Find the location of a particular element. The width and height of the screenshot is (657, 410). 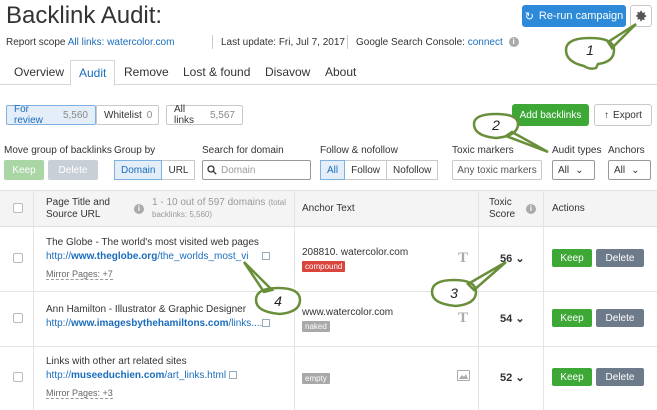

callout-number: 3 is located at coordinates (454, 293).